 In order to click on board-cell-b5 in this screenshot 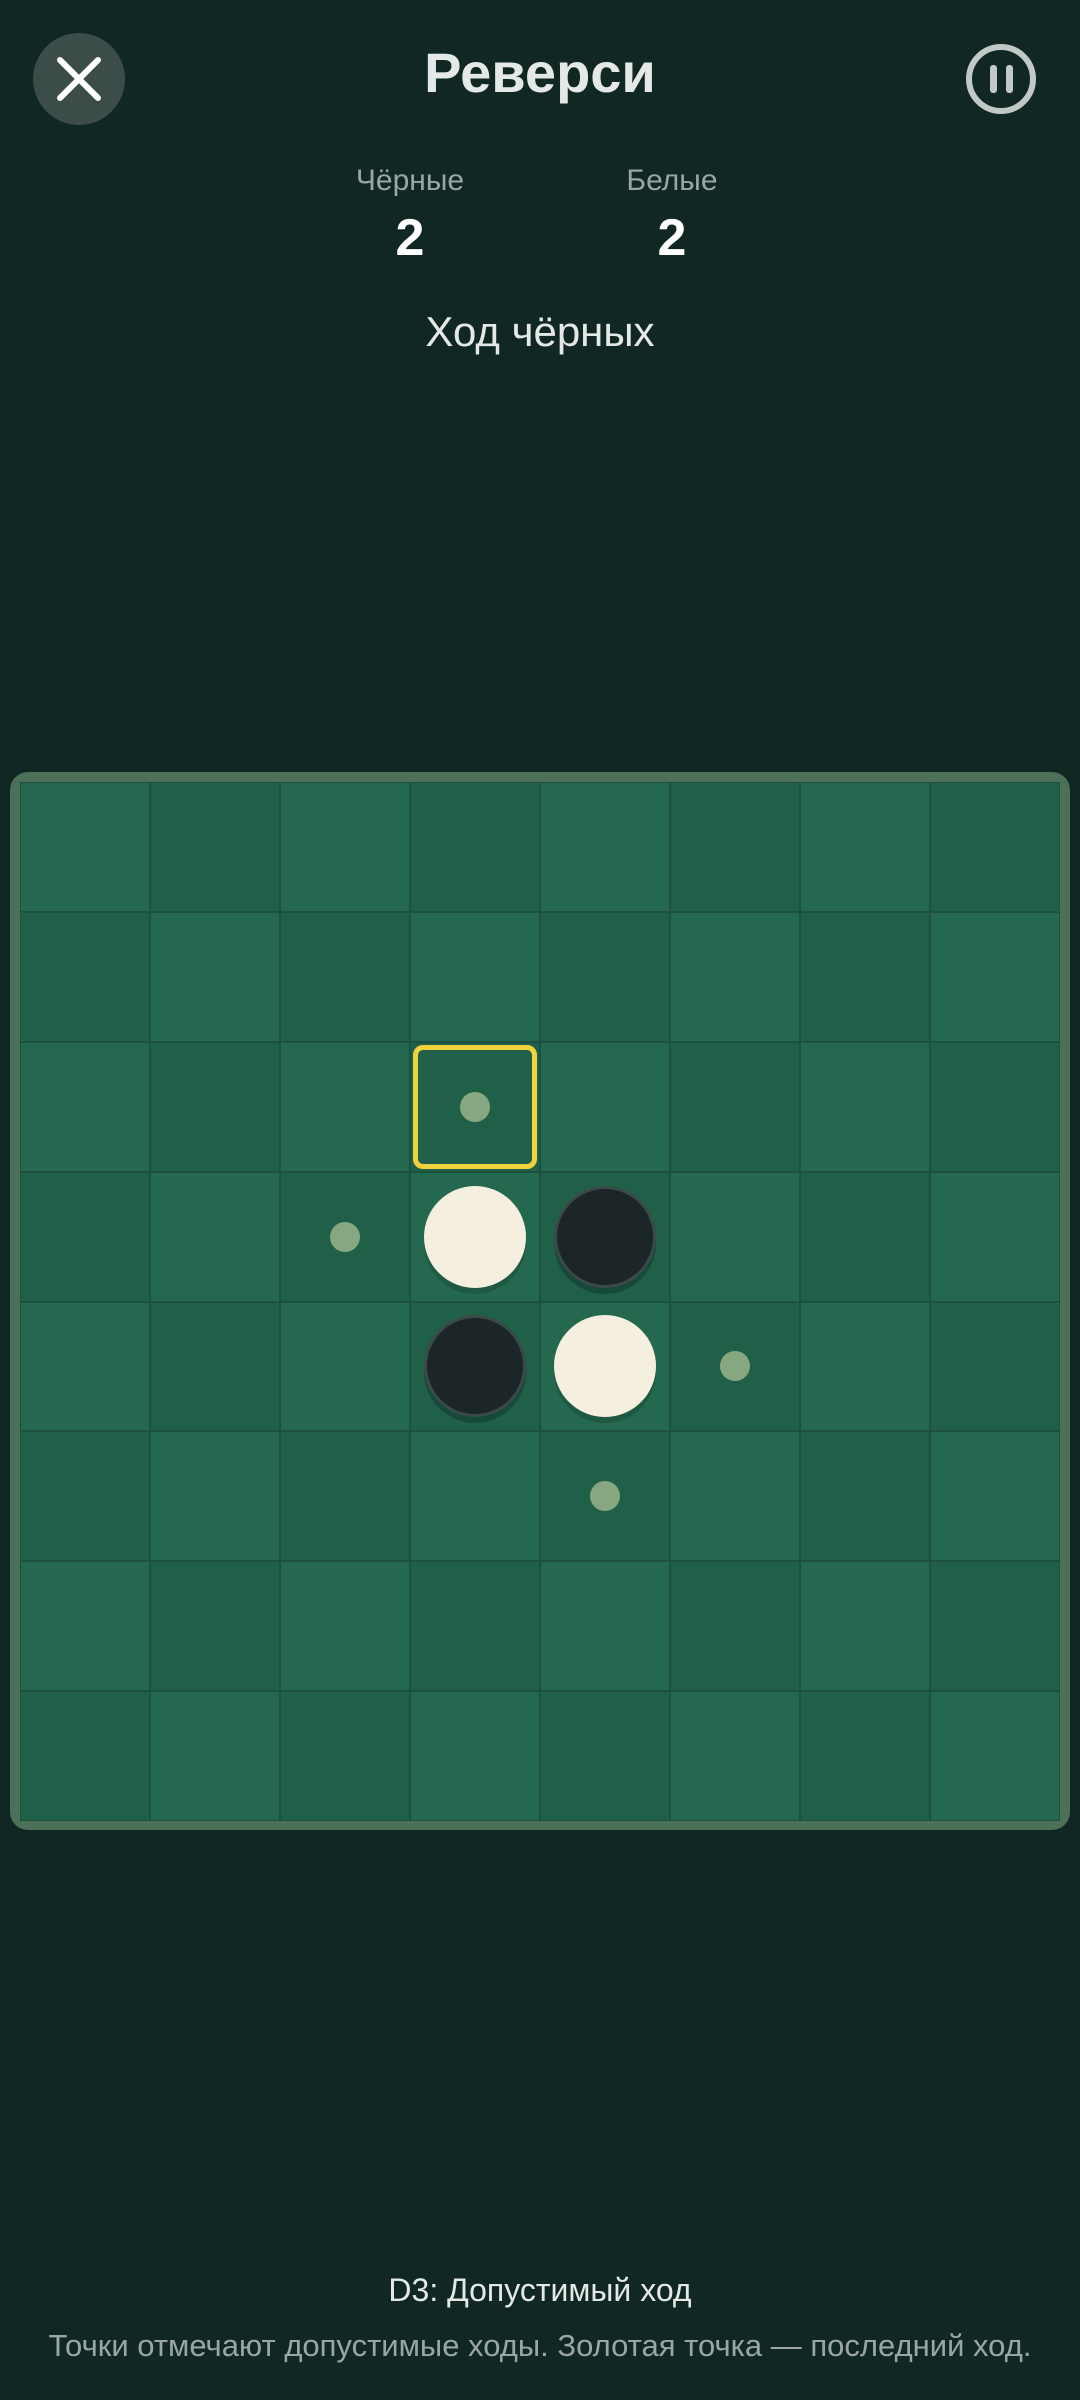, I will do `click(215, 1366)`.